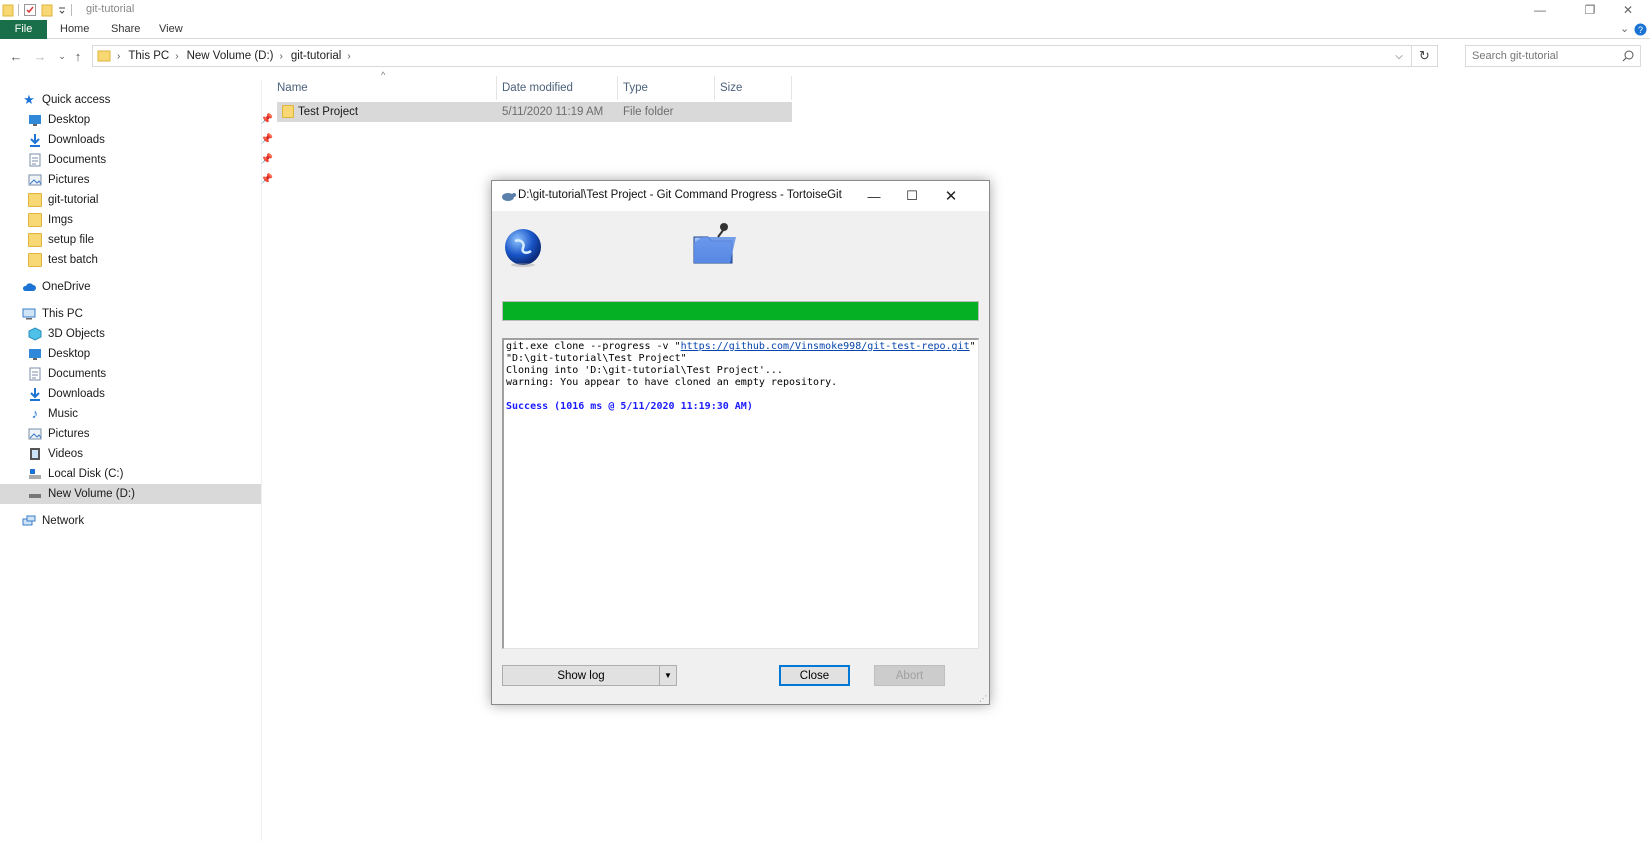  What do you see at coordinates (177, 56) in the screenshot?
I see `chevron-right-icon: ›` at bounding box center [177, 56].